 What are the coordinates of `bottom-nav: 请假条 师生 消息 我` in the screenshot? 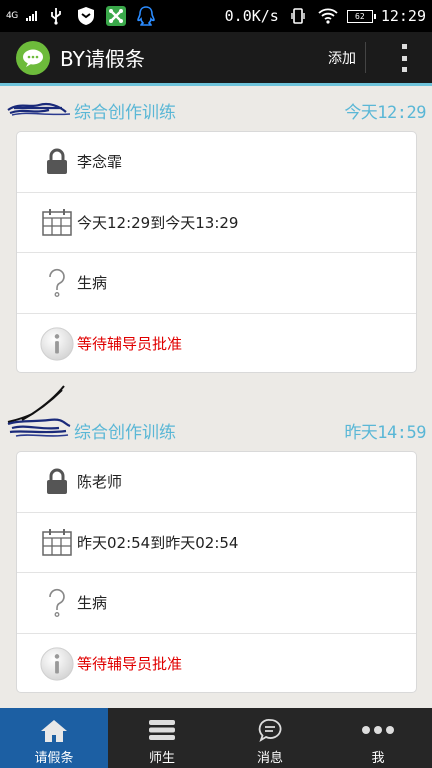 It's located at (216, 738).